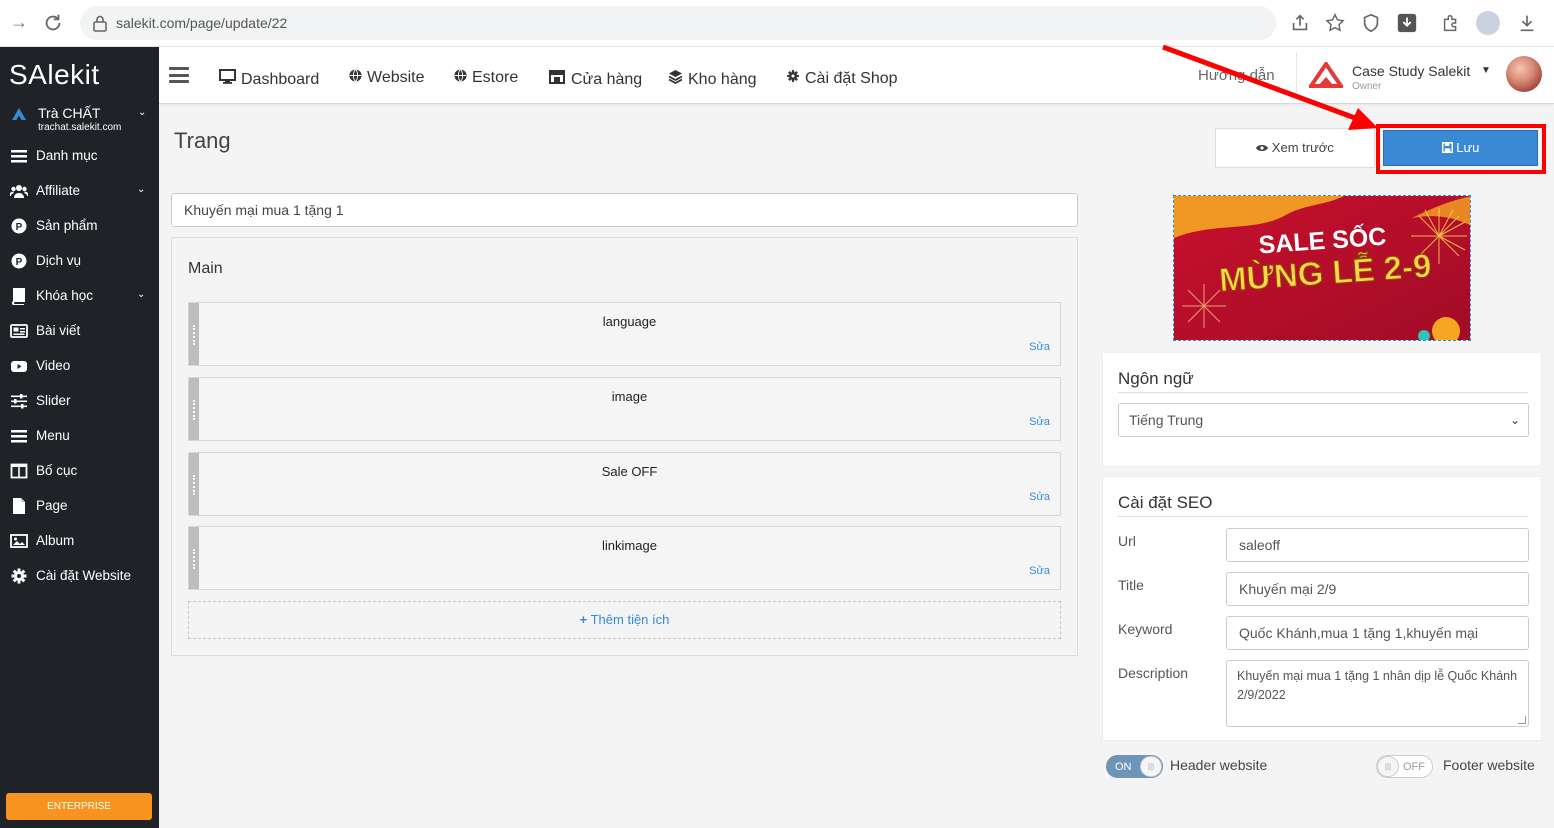  I want to click on svg-text: P, so click(19, 262).